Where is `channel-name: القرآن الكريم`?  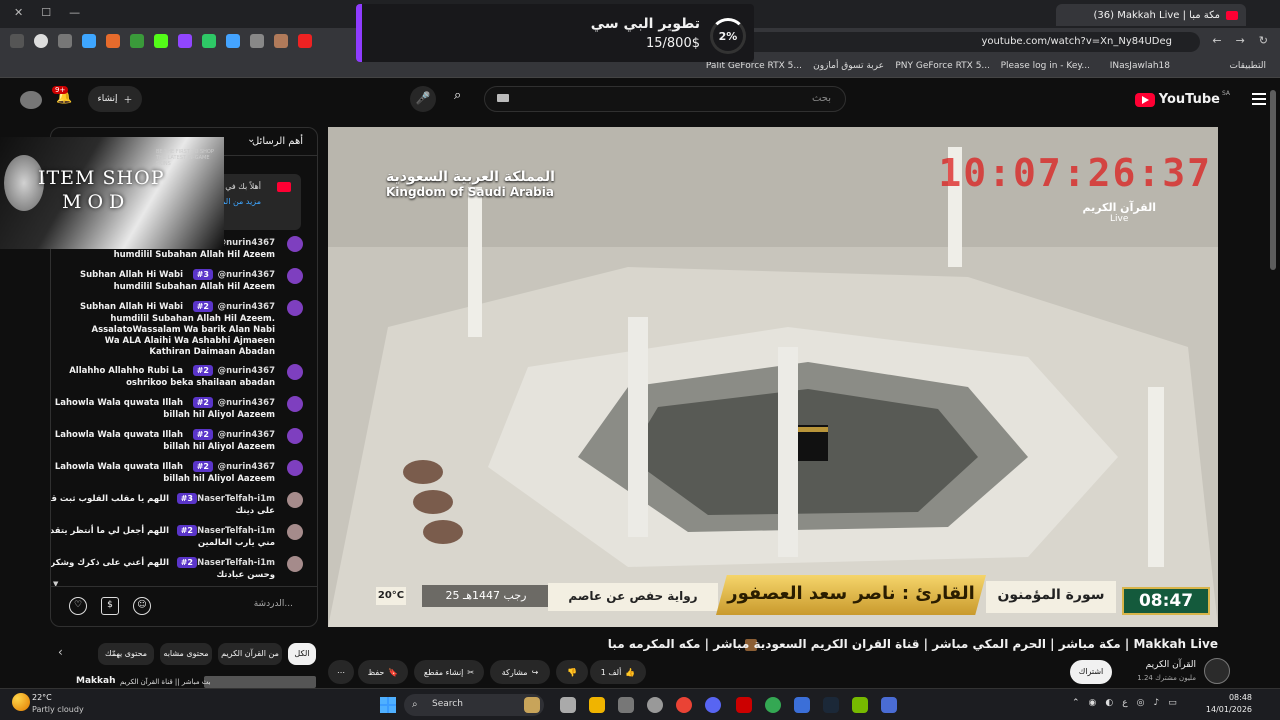 channel-name: القرآن الكريم is located at coordinates (1171, 665).